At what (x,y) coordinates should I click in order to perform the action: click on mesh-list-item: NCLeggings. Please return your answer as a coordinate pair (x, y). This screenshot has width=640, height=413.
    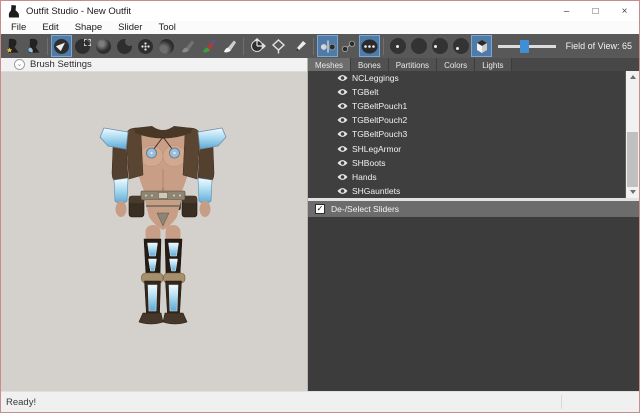
    Looking at the image, I should click on (466, 78).